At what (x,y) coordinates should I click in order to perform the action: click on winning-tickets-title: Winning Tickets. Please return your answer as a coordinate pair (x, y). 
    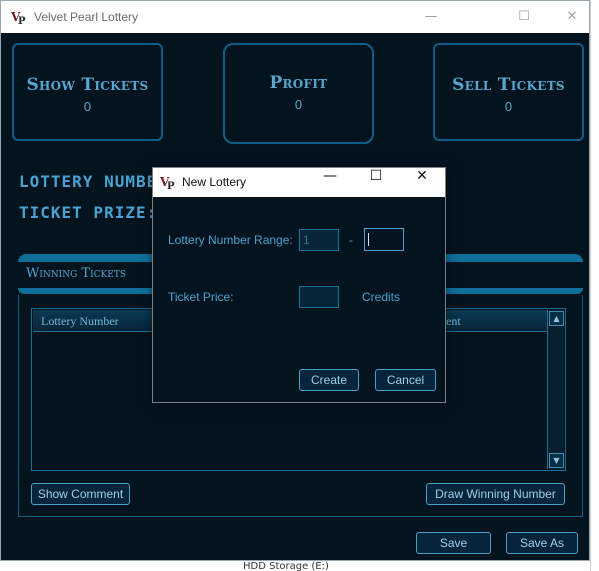
    Looking at the image, I should click on (76, 273).